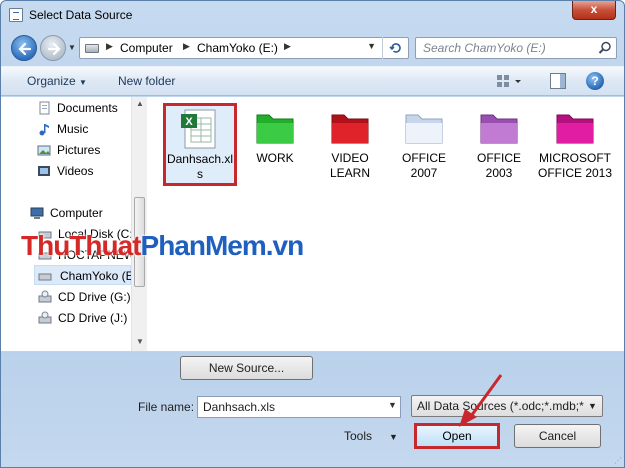 This screenshot has height=468, width=625. Describe the element at coordinates (76, 213) in the screenshot. I see `sidebar-item-label: Computer` at that location.